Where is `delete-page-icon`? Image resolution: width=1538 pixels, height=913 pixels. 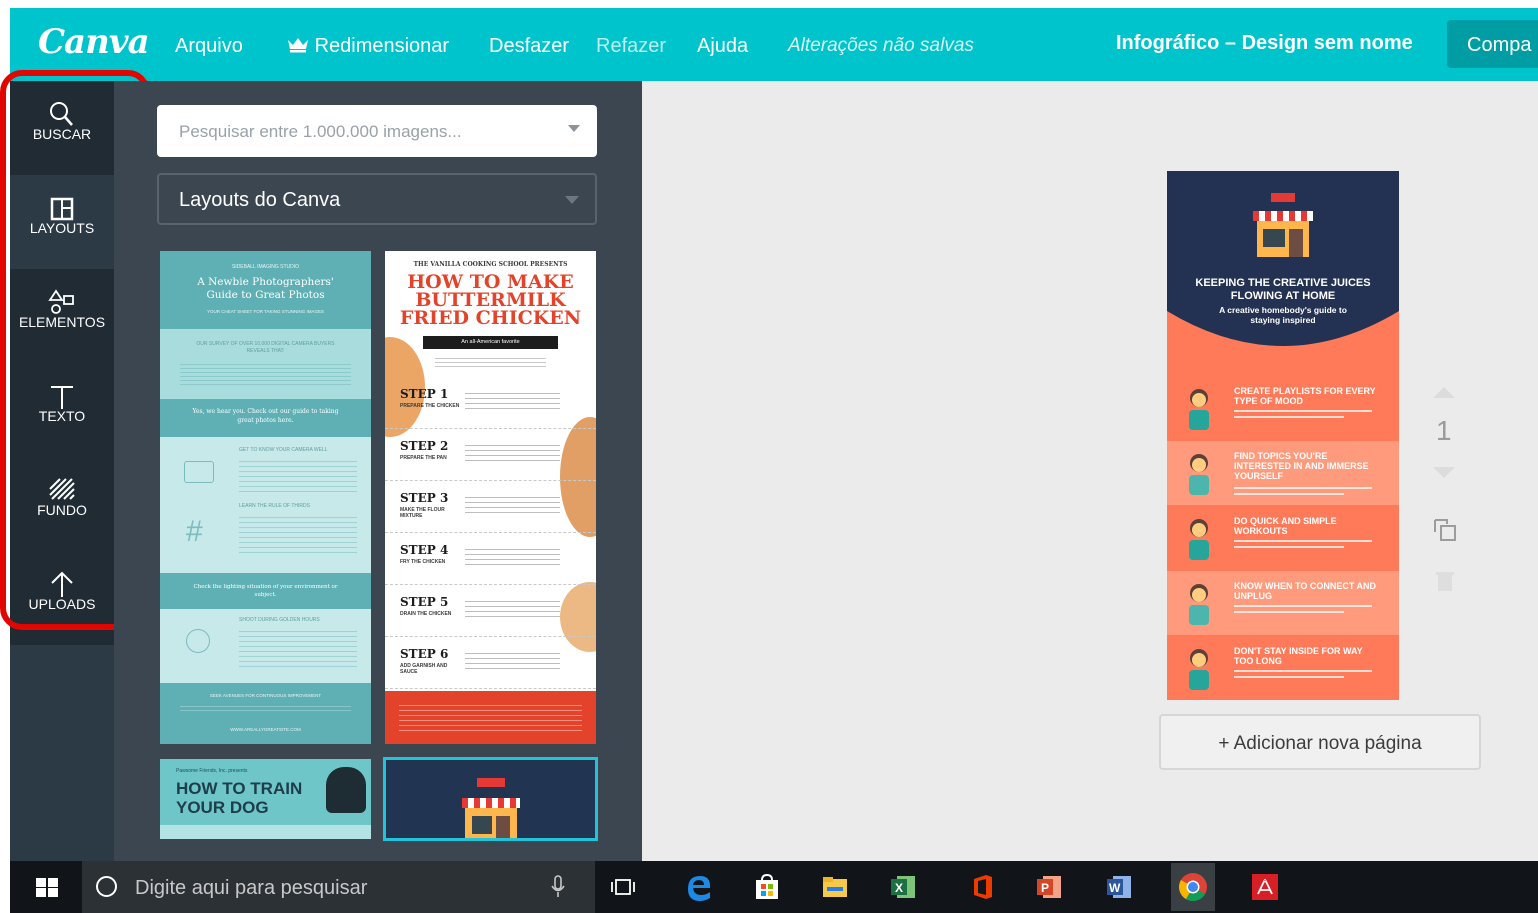 delete-page-icon is located at coordinates (1445, 584).